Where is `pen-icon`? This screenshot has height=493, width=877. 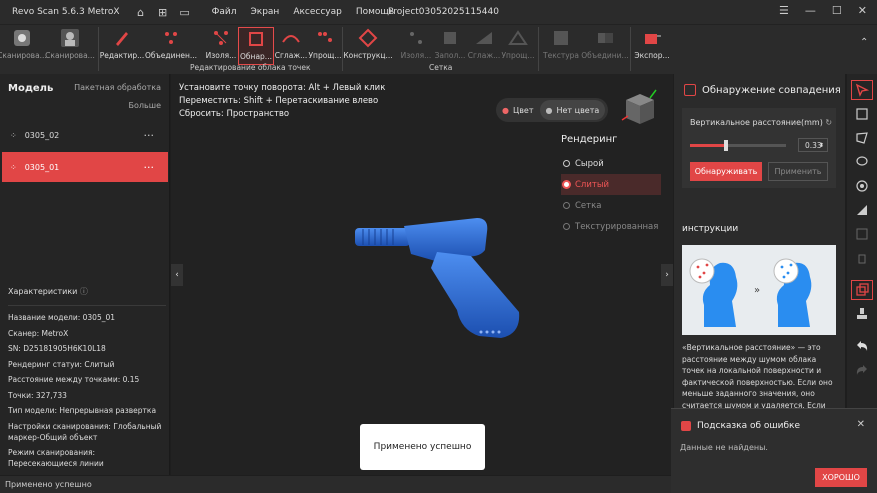 pen-icon is located at coordinates (122, 38).